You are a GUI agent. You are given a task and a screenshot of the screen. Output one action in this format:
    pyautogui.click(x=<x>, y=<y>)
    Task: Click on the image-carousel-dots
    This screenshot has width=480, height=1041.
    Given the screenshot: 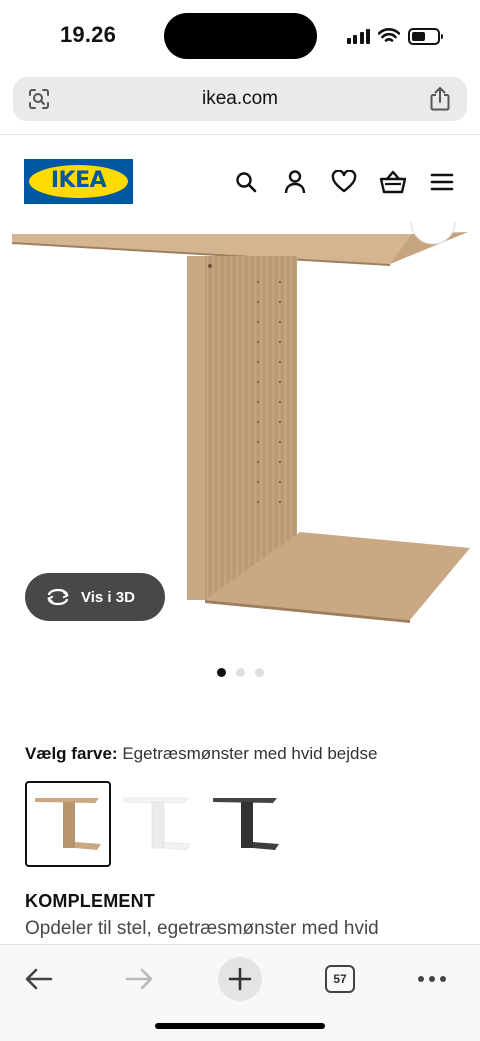 What is the action you would take?
    pyautogui.click(x=240, y=672)
    